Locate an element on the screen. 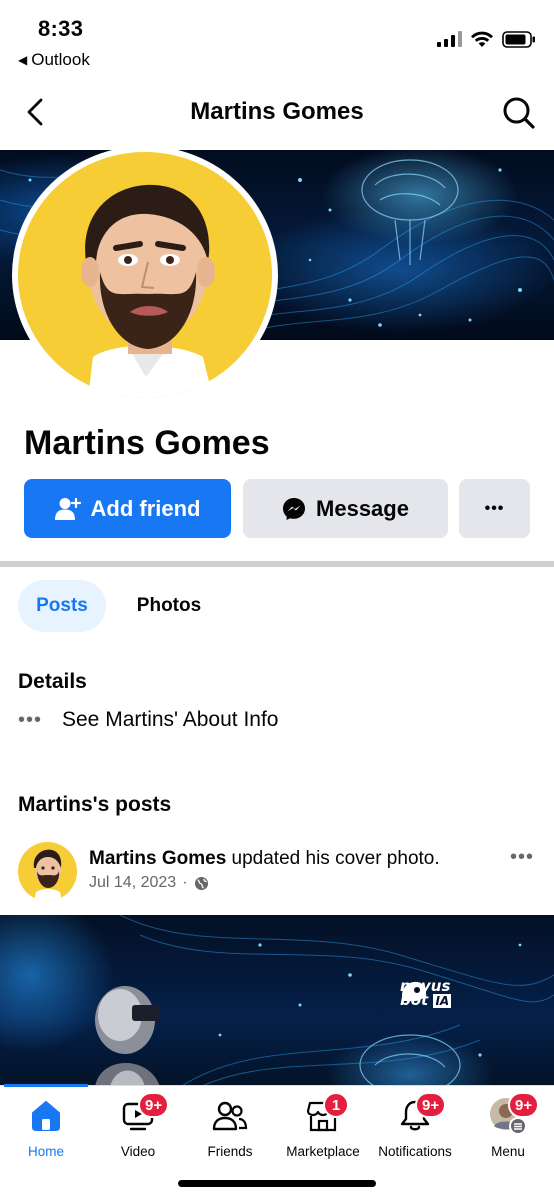 This screenshot has width=554, height=1200. post-headline: Martins Gomes updated his cover photo. is located at coordinates (264, 859).